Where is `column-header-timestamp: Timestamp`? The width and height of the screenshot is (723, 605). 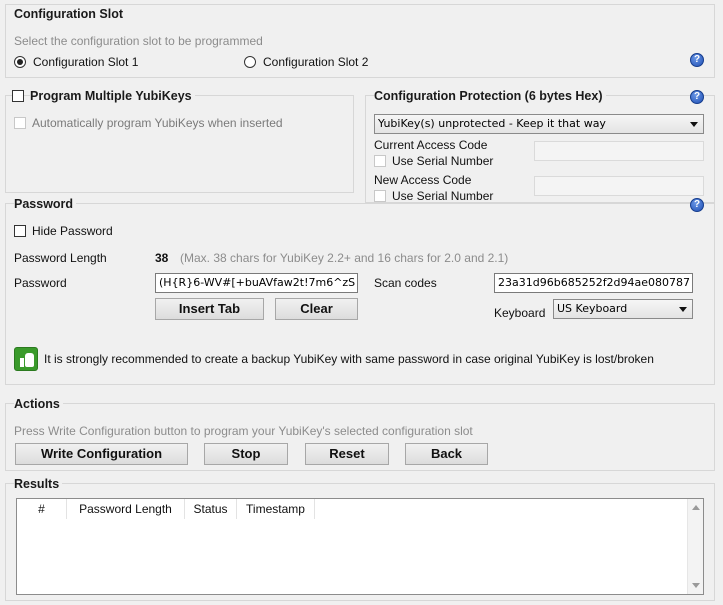
column-header-timestamp: Timestamp is located at coordinates (276, 509).